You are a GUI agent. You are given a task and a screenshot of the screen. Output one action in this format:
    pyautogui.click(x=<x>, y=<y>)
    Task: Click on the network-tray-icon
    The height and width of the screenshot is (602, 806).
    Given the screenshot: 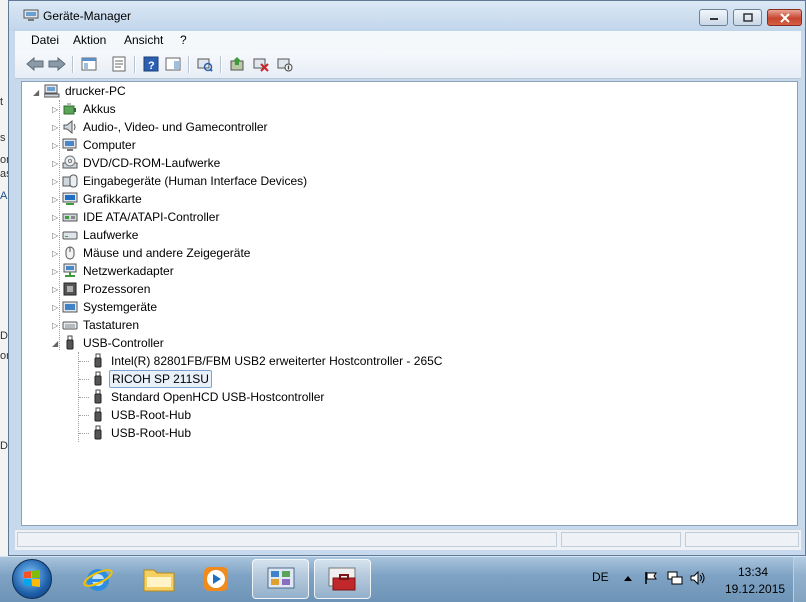 What is the action you would take?
    pyautogui.click(x=675, y=578)
    